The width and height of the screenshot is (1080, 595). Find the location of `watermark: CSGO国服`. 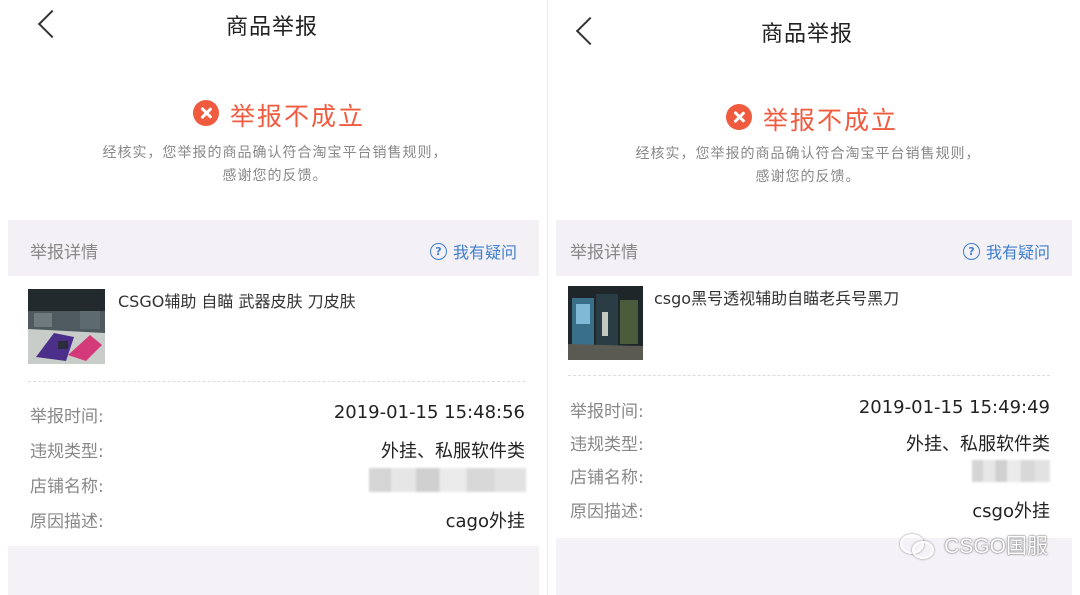

watermark: CSGO国服 is located at coordinates (974, 545).